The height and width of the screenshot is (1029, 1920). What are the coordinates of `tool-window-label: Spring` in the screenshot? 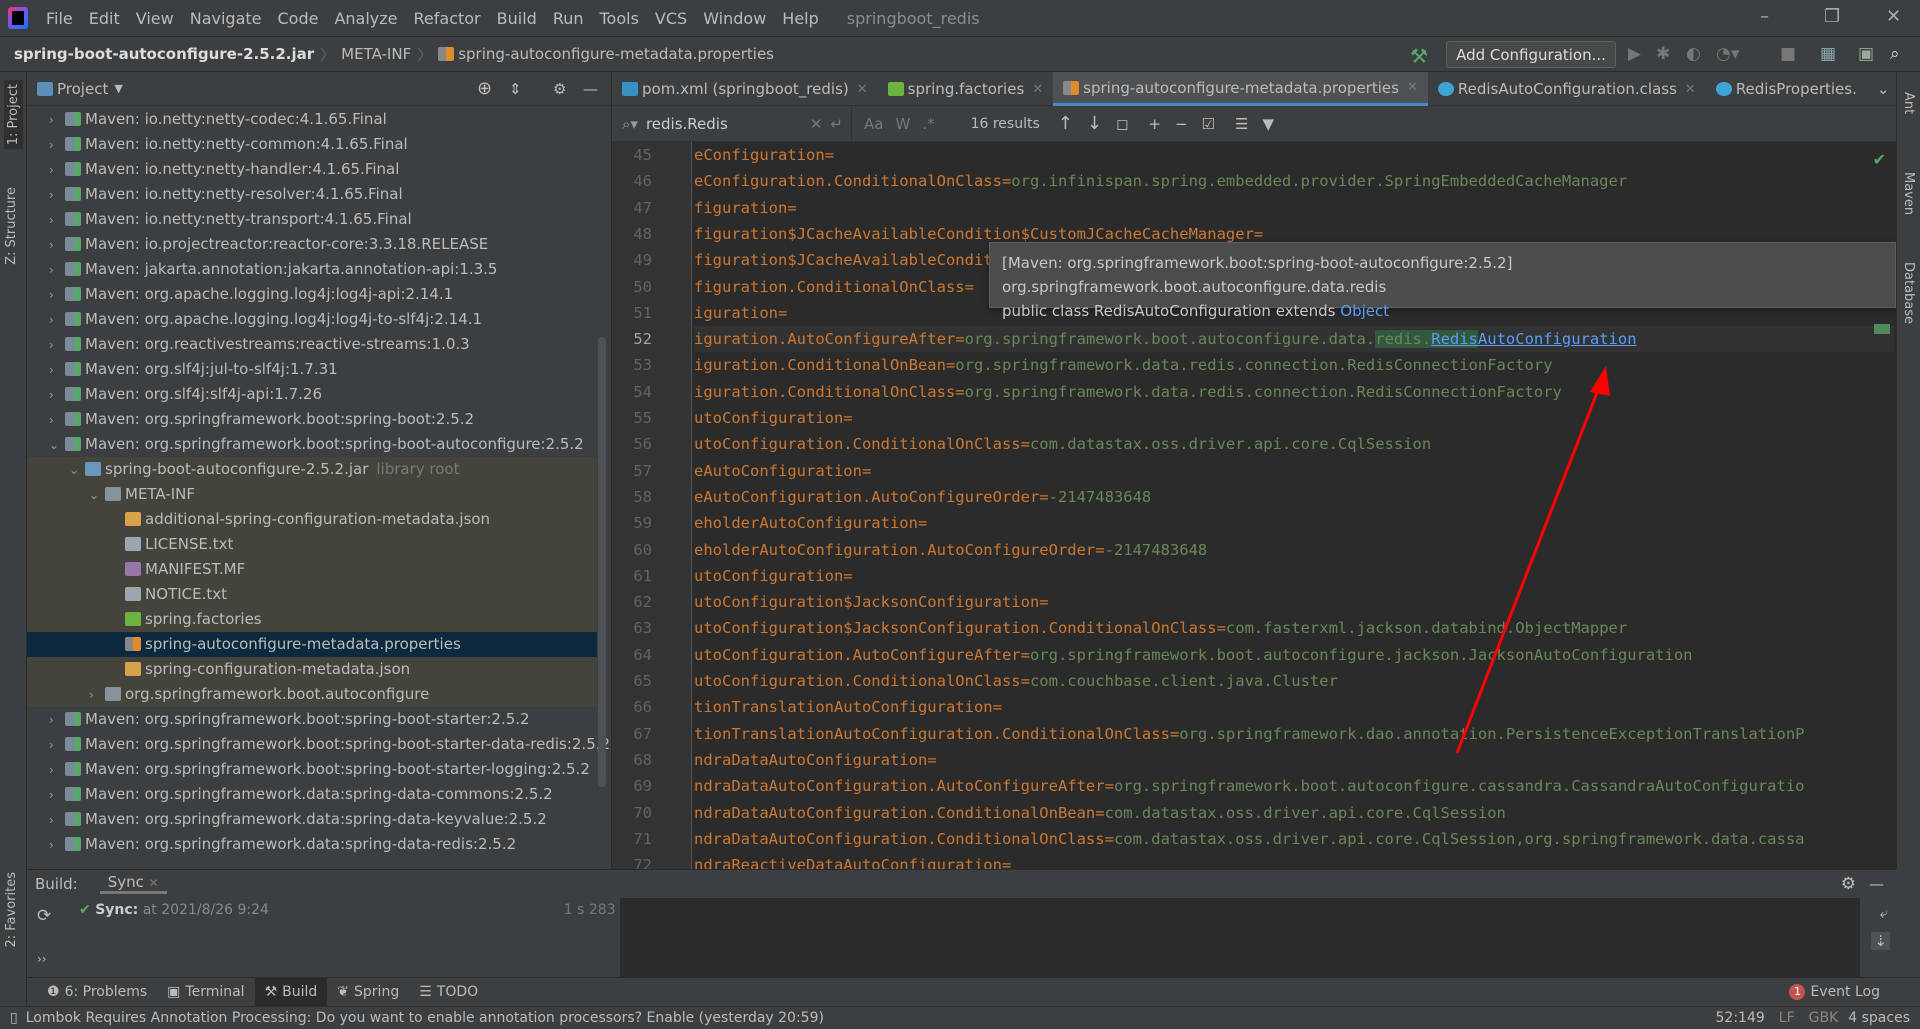 It's located at (377, 992).